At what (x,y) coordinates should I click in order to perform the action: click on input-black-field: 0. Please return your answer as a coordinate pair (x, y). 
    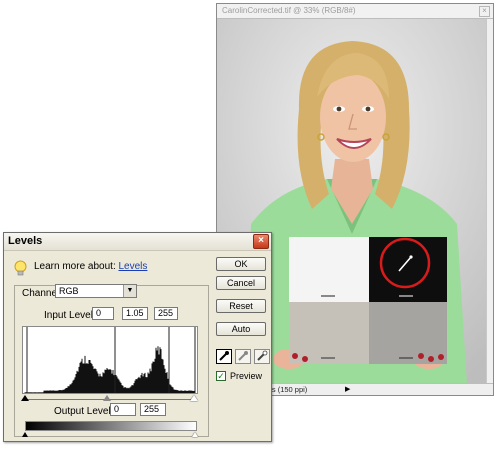
    Looking at the image, I should click on (103, 313).